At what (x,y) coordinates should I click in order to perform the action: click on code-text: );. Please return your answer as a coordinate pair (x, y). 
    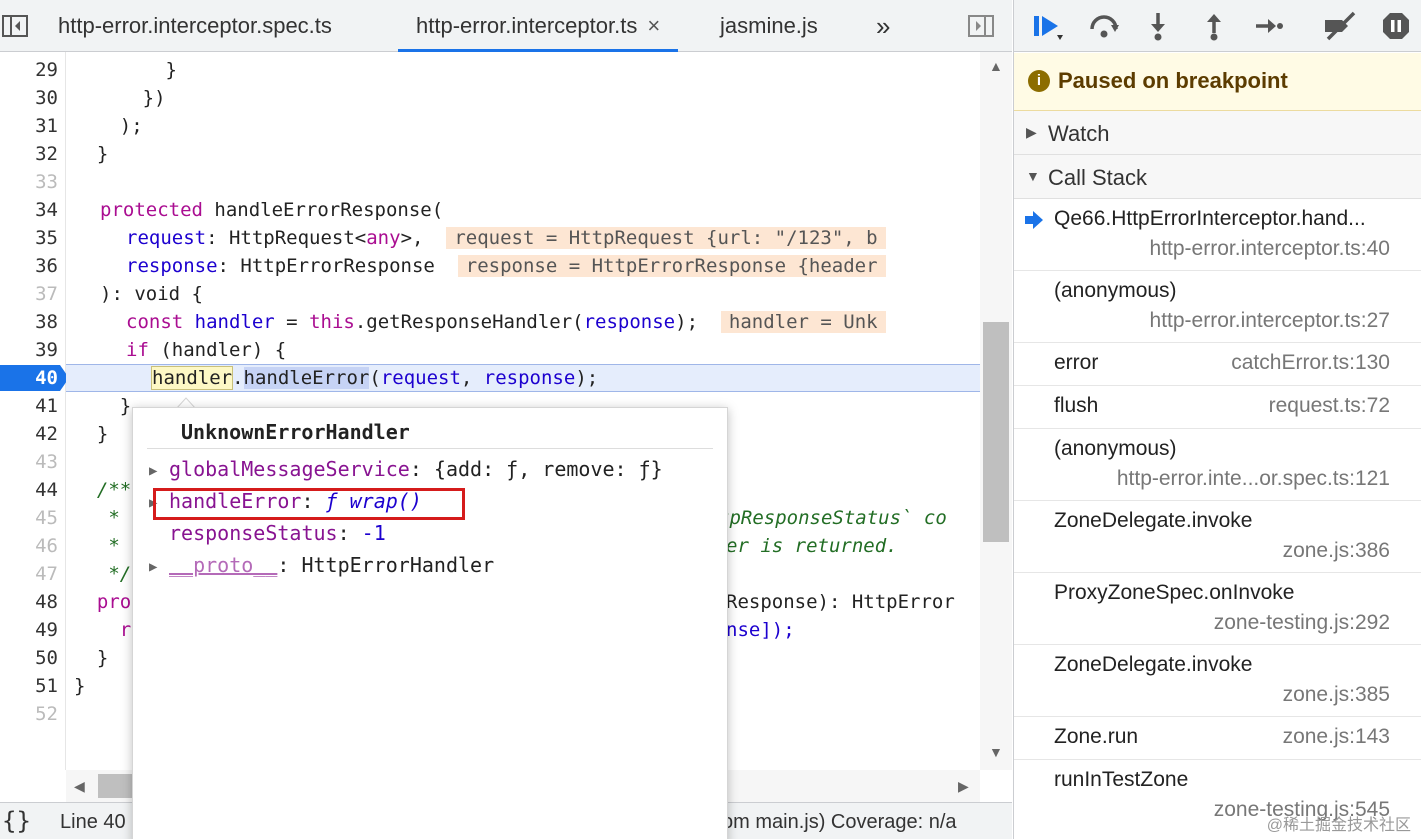
    Looking at the image, I should click on (108, 126).